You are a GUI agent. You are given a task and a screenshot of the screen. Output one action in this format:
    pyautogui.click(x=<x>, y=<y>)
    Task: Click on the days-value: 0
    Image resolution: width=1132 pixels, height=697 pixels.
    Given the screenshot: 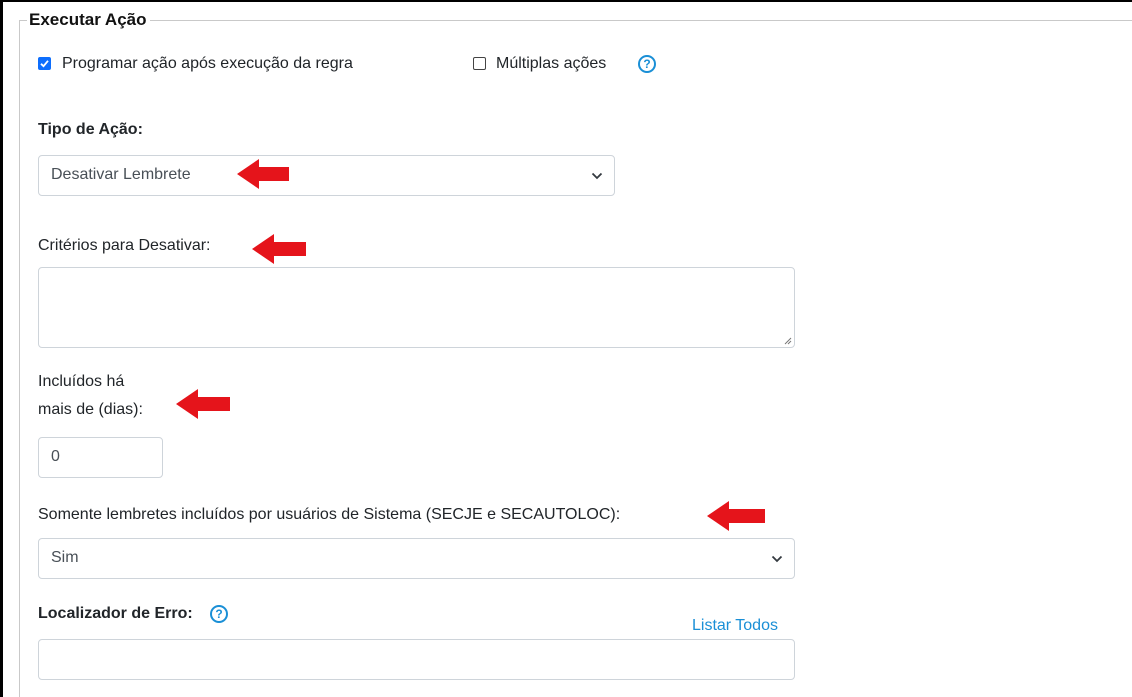 What is the action you would take?
    pyautogui.click(x=55, y=456)
    